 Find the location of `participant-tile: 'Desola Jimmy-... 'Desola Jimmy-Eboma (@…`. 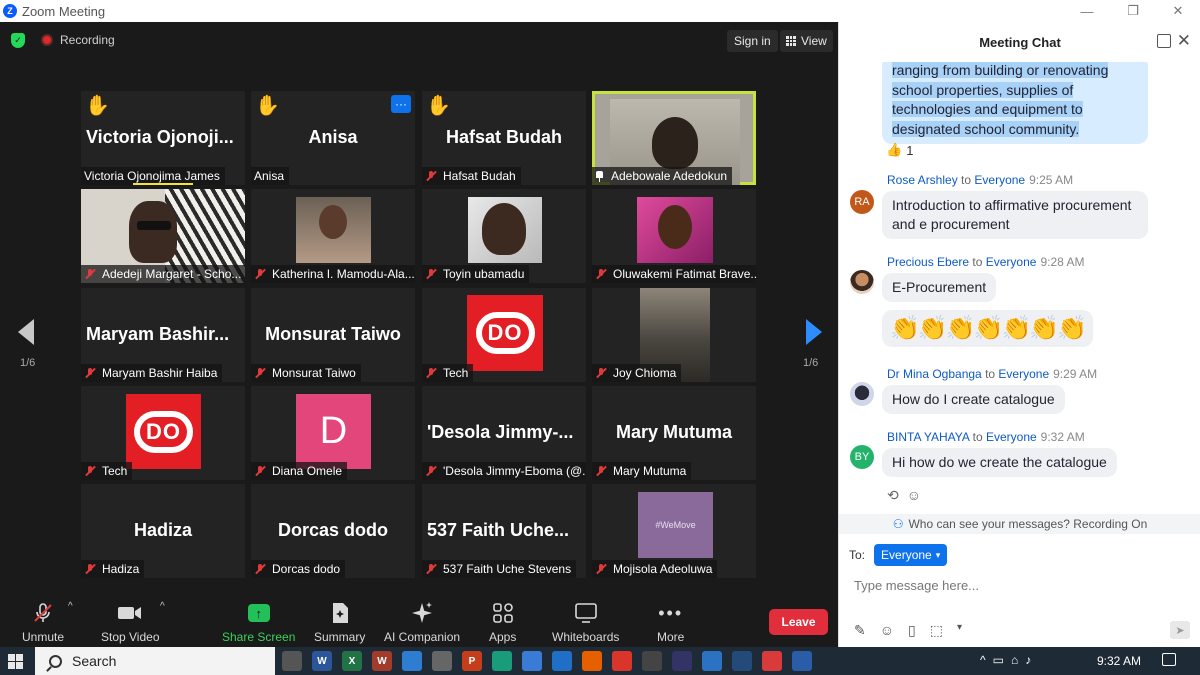

participant-tile: 'Desola Jimmy-... 'Desola Jimmy-Eboma (@… is located at coordinates (504, 433).